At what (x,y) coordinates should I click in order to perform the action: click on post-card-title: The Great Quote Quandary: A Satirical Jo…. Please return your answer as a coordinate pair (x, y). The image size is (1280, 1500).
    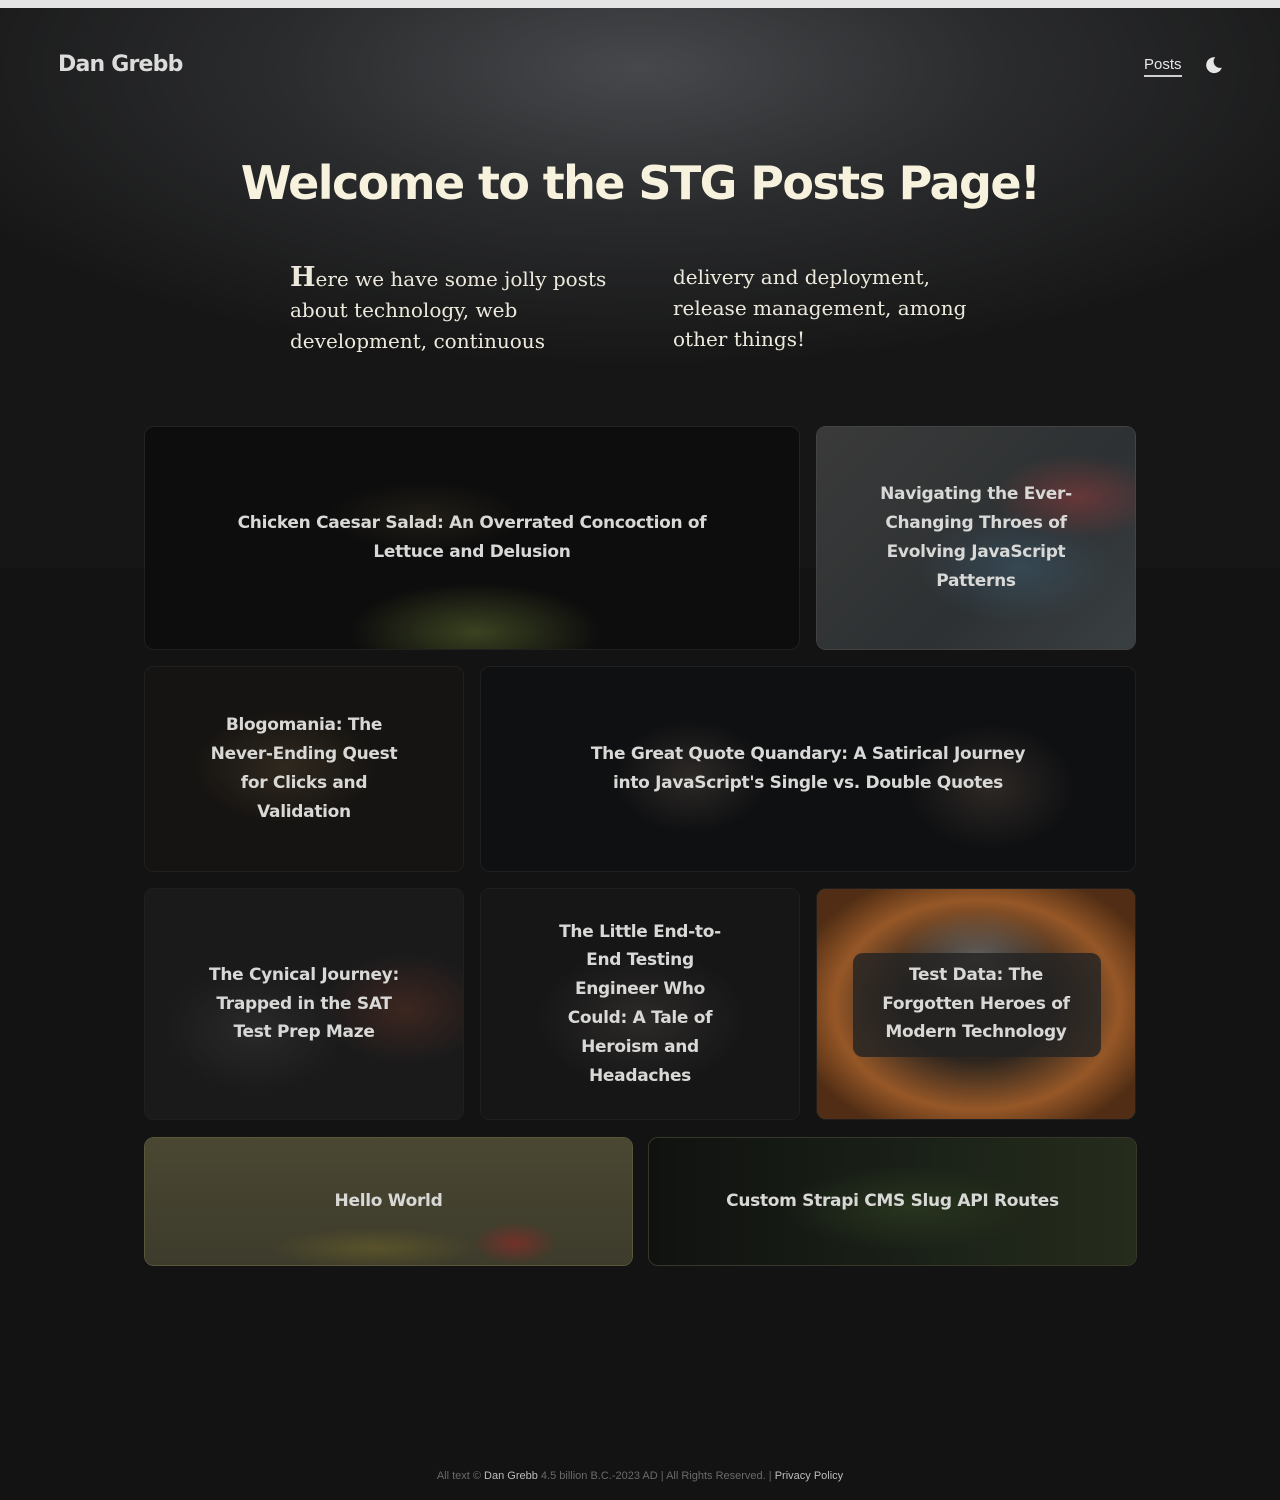
    Looking at the image, I should click on (808, 768).